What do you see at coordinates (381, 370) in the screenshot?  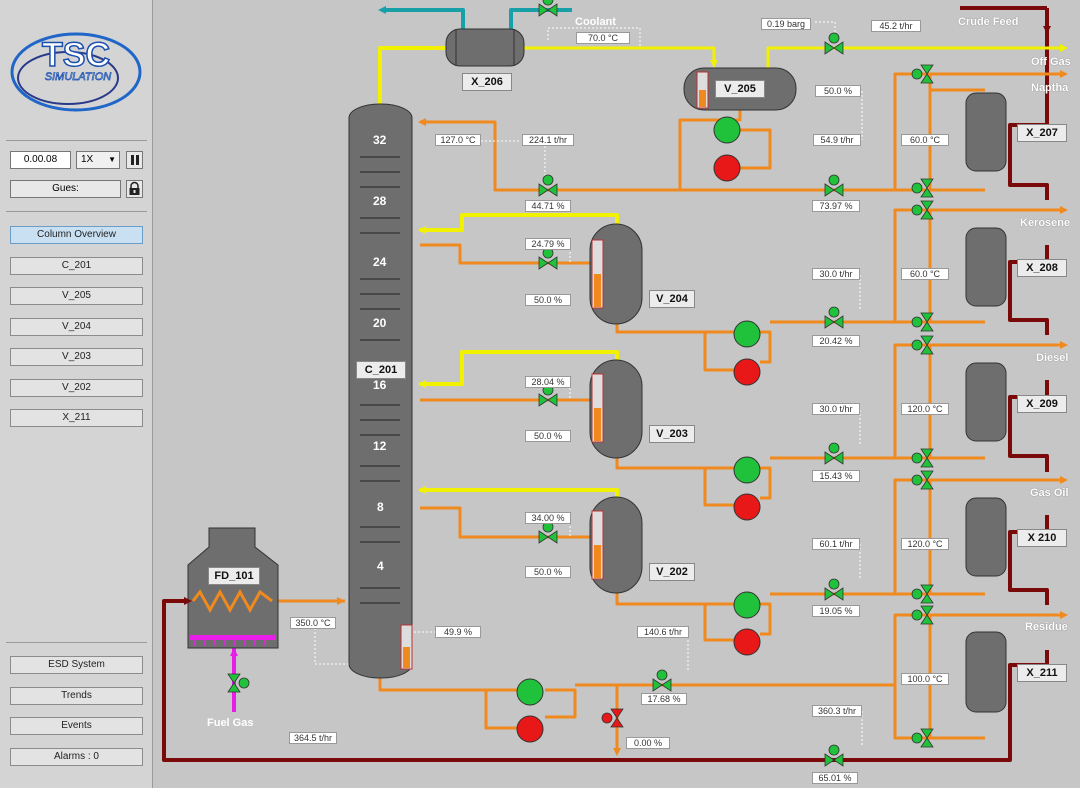 I see `tag-c201: C_201` at bounding box center [381, 370].